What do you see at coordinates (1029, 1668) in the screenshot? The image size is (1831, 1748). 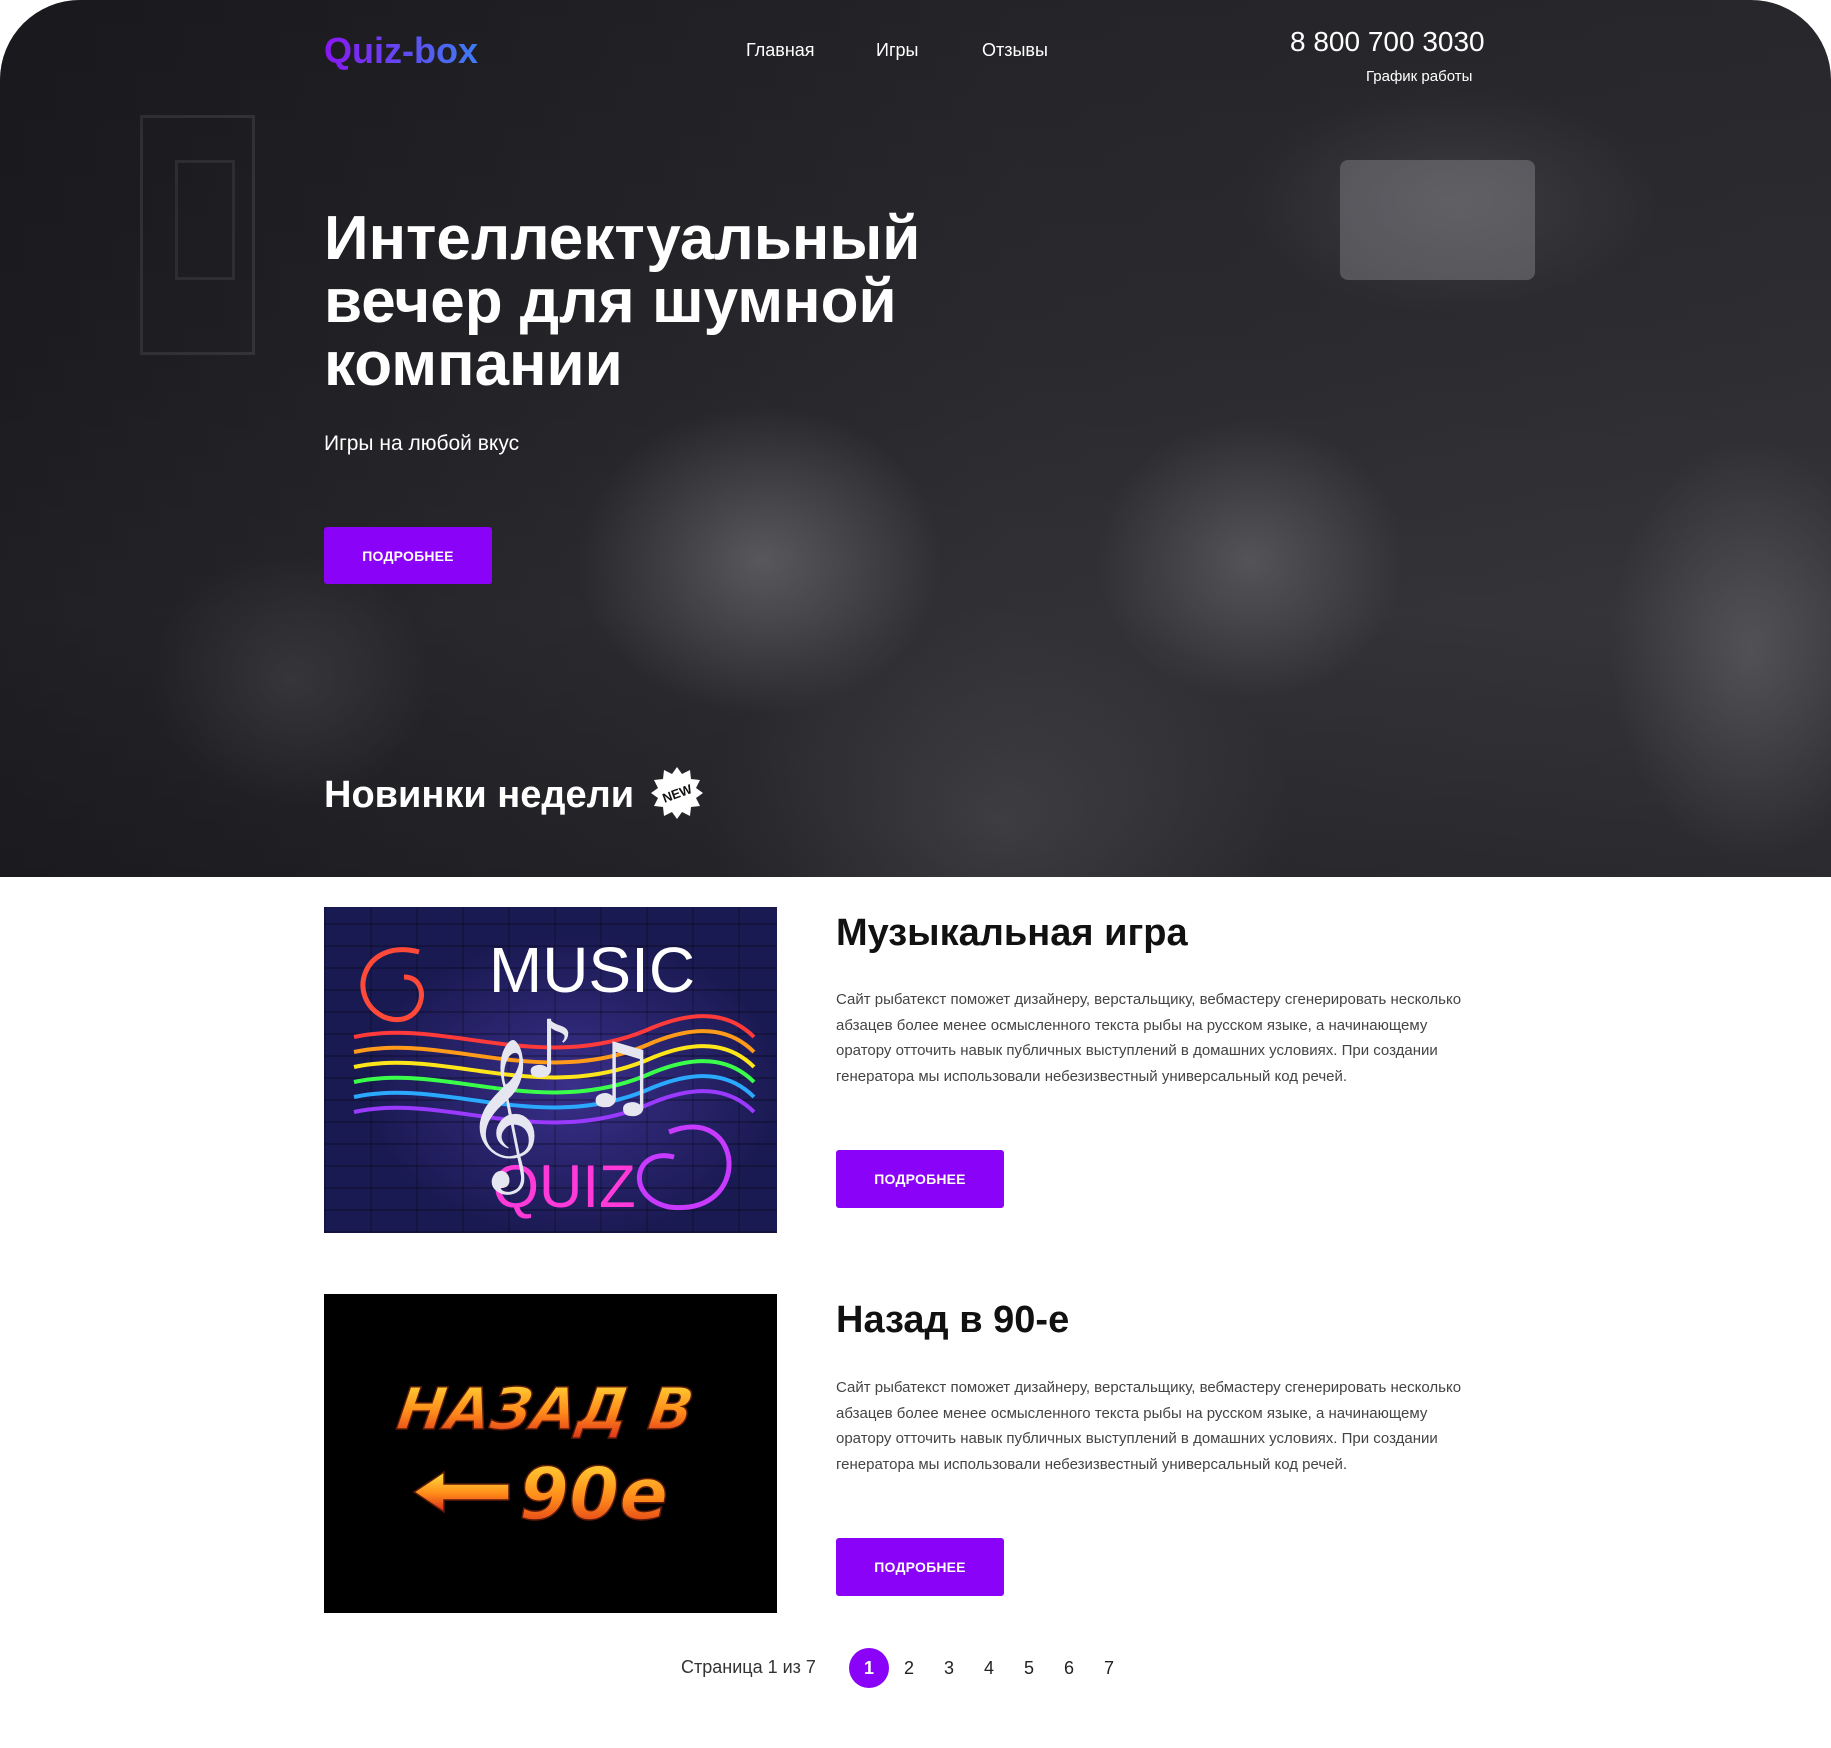 I see `page-button-5: 5` at bounding box center [1029, 1668].